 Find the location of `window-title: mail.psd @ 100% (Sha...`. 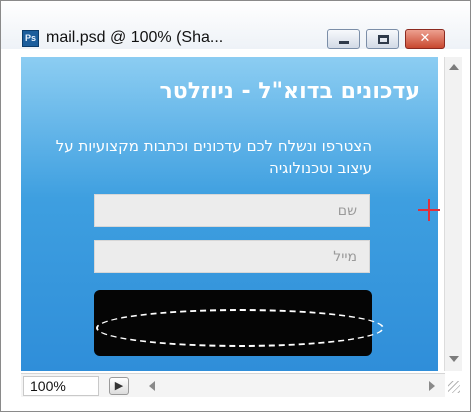

window-title: mail.psd @ 100% (Sha... is located at coordinates (135, 37).